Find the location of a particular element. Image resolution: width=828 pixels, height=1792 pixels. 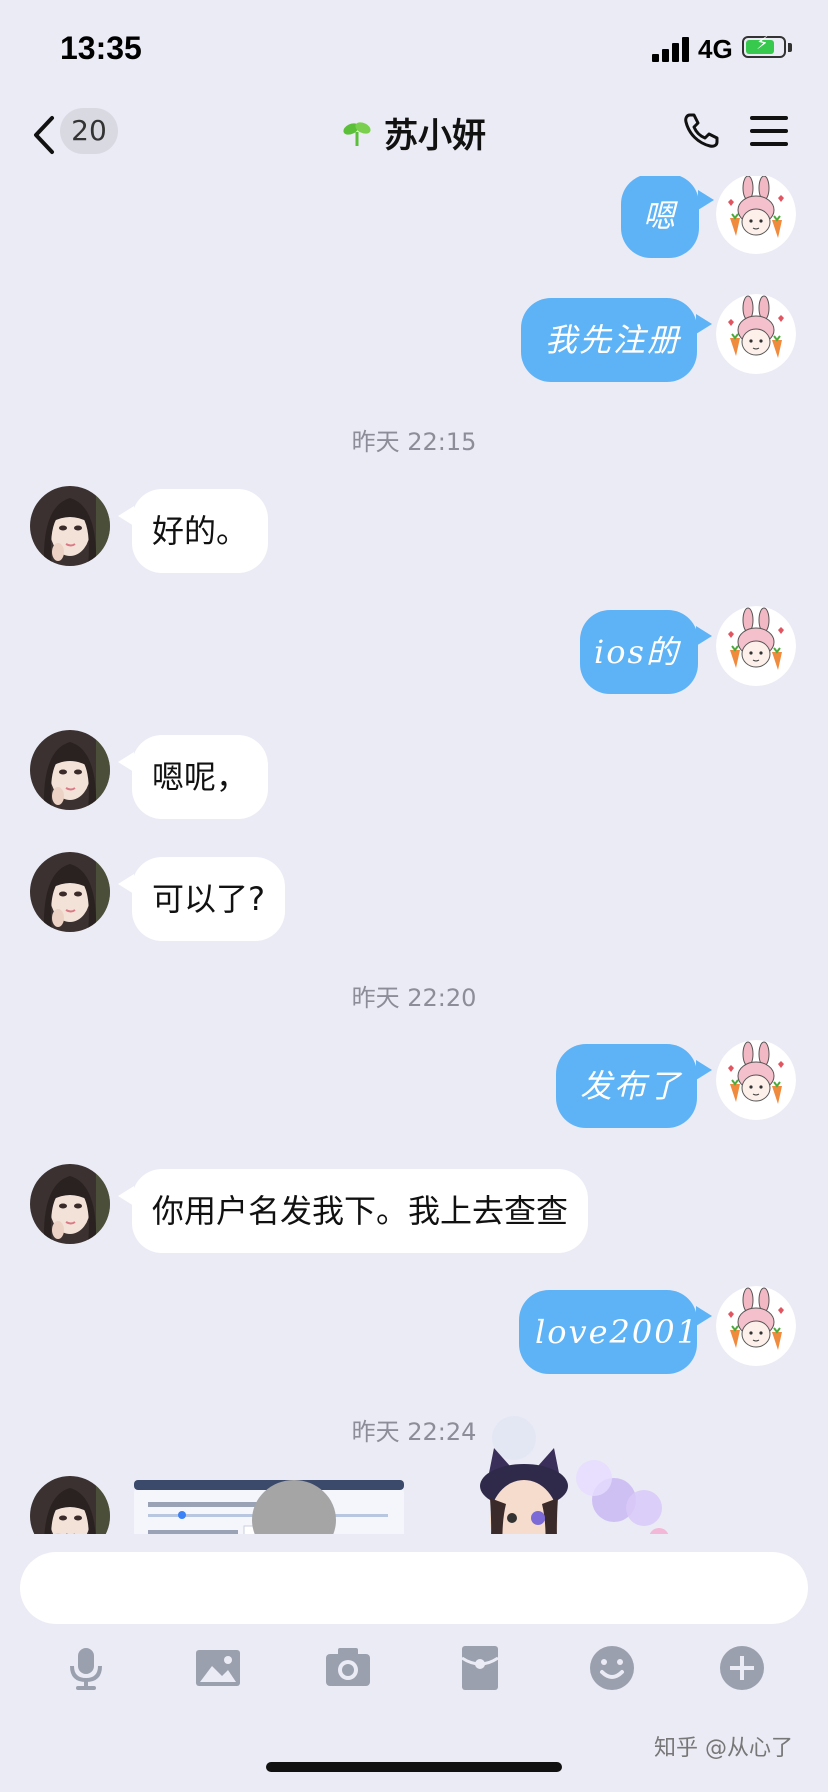

phone-icon is located at coordinates (701, 131).